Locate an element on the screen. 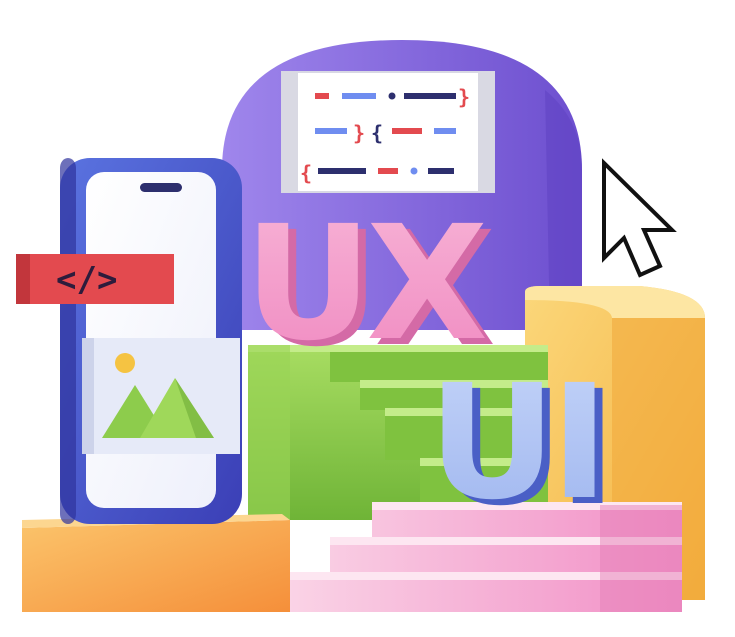 The width and height of the screenshot is (735, 637). code-brace-close-2: } is located at coordinates (359, 133).